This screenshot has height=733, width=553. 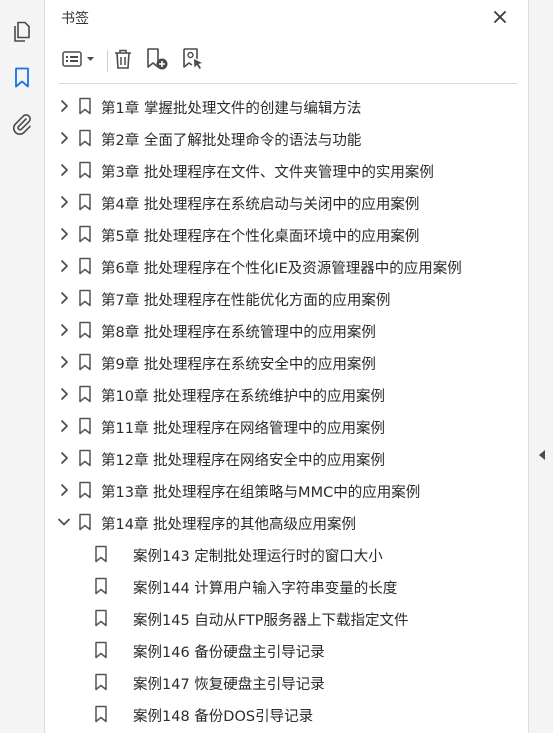 I want to click on bookmarks-toolbar, so click(x=286, y=61).